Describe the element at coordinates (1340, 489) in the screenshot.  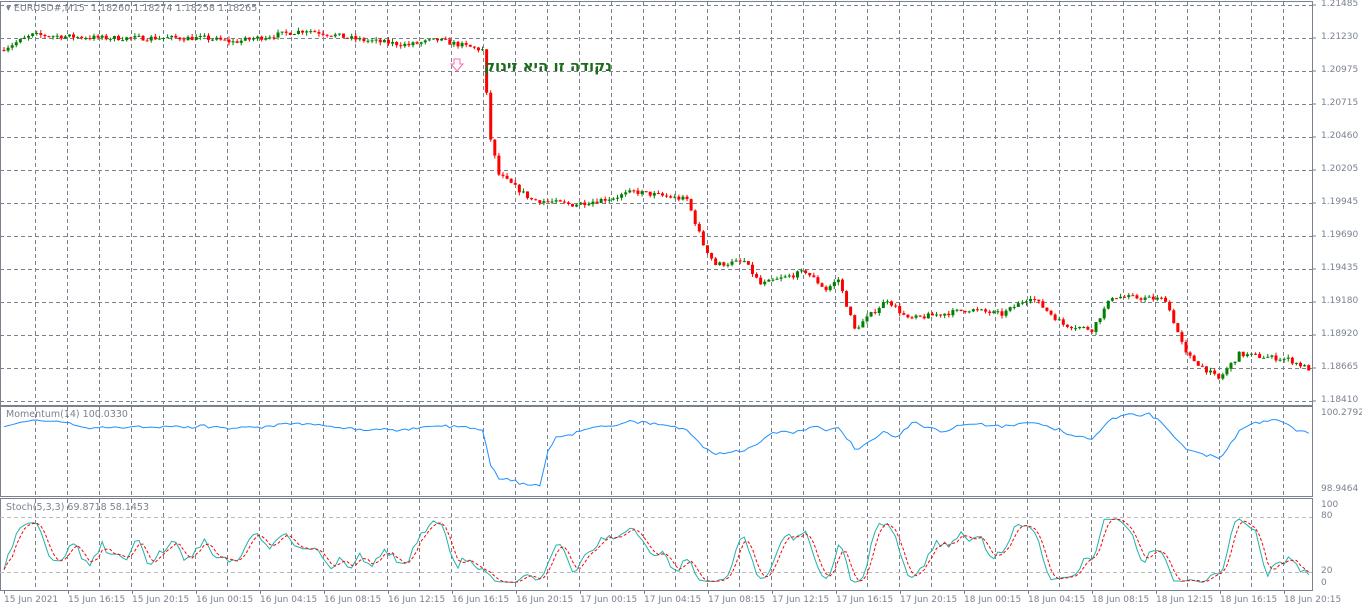
I see `momentum-min-label: 98.9464` at that location.